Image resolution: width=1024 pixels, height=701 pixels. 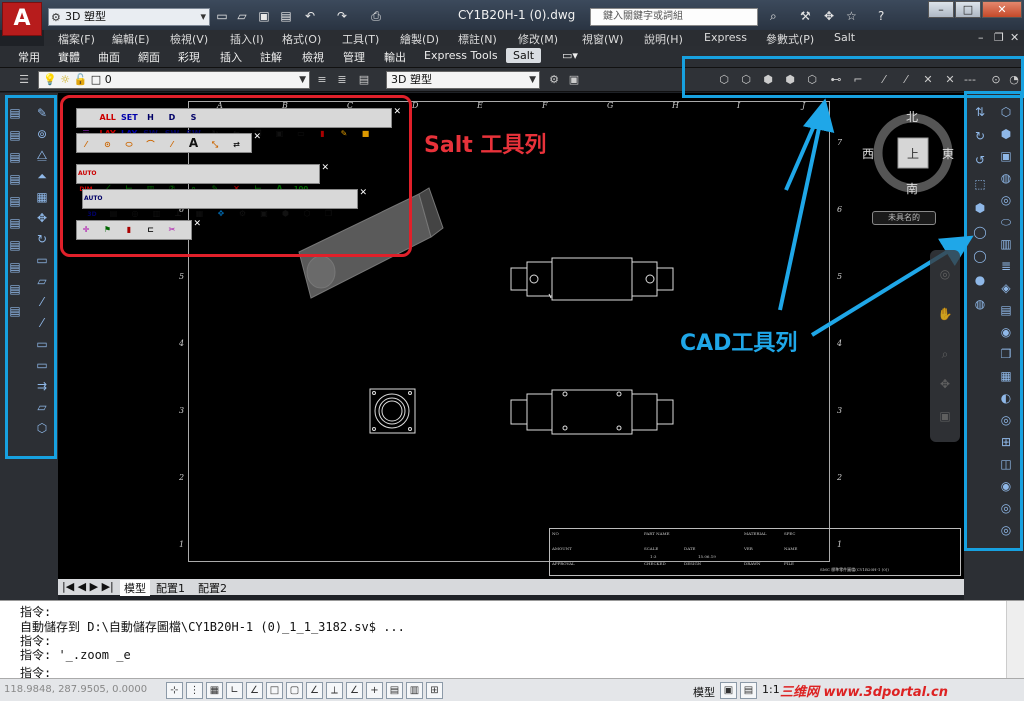 What do you see at coordinates (231, 57) in the screenshot?
I see `tab-insert: 插入` at bounding box center [231, 57].